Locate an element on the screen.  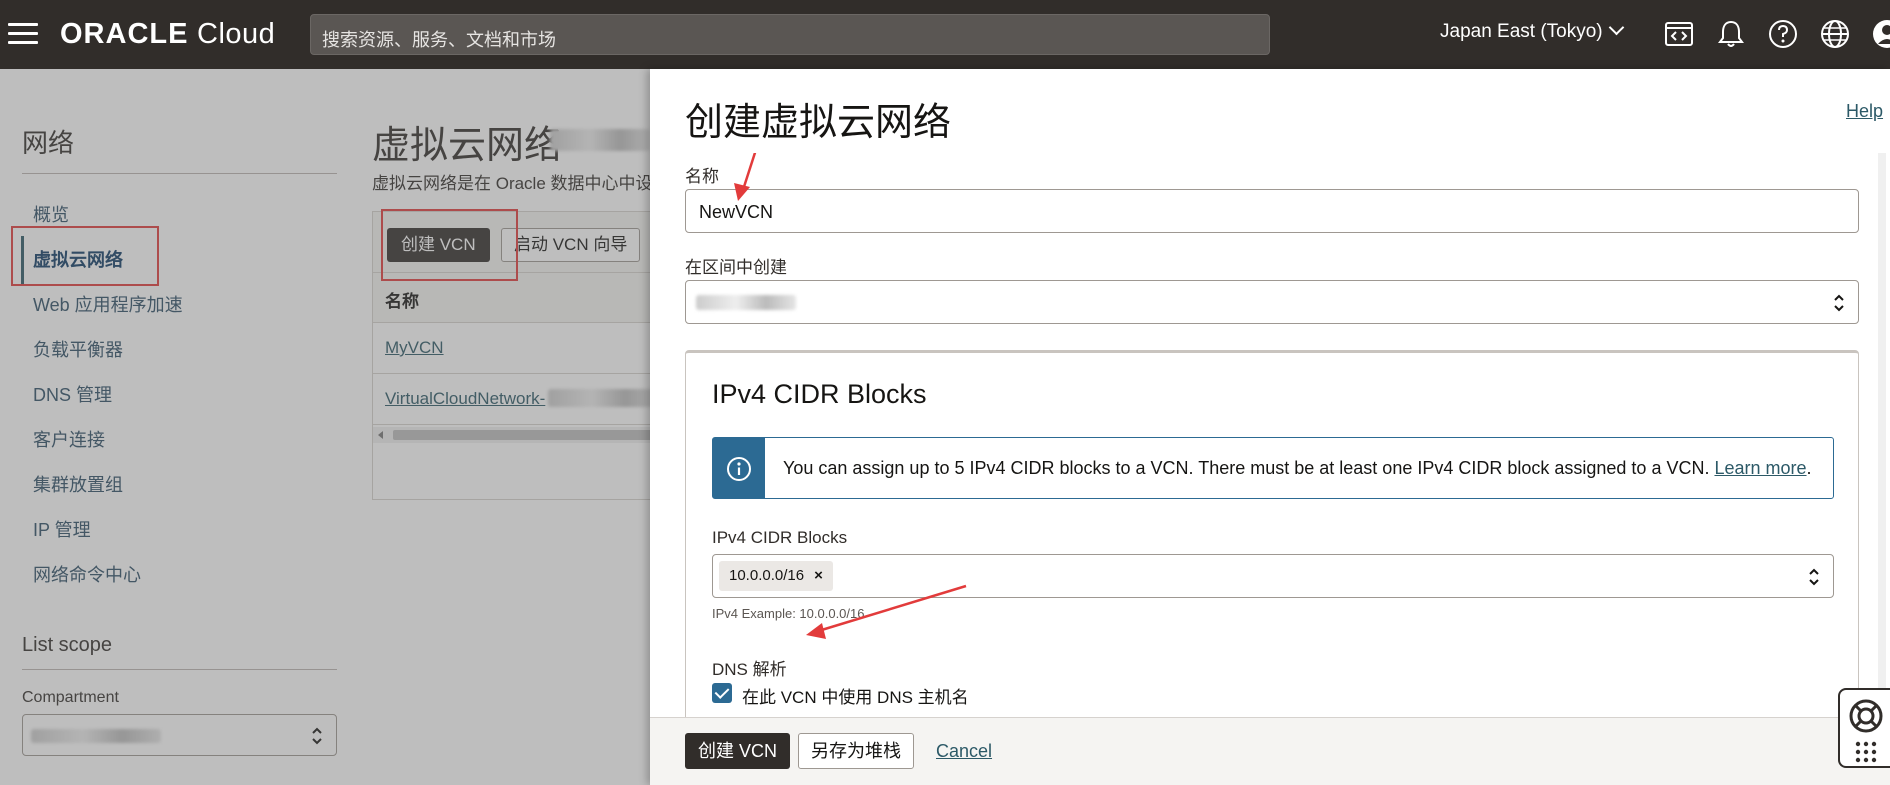
nav-item-cluster-placement: 集群放置组 is located at coordinates (78, 484).